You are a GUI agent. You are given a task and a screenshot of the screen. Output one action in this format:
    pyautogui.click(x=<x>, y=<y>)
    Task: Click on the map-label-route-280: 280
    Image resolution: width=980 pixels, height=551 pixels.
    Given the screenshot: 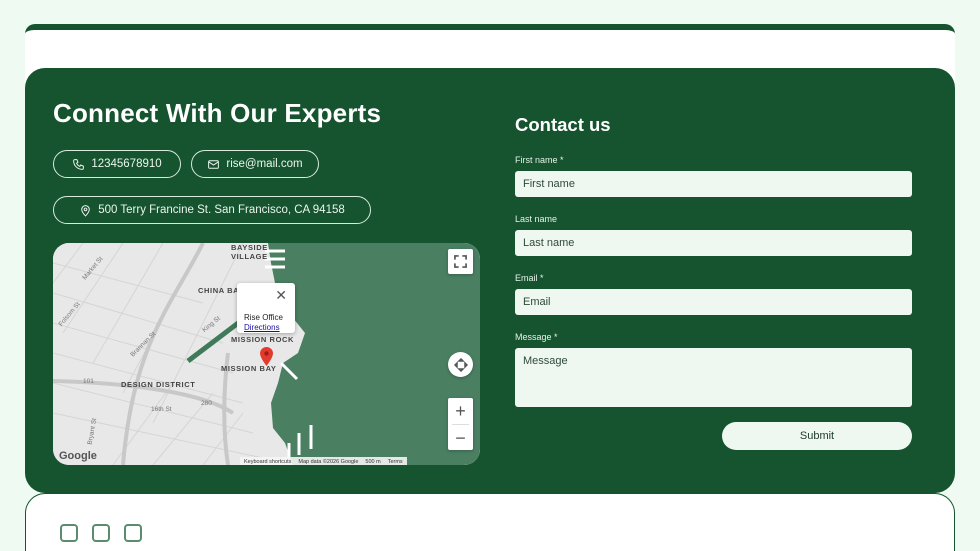 What is the action you would take?
    pyautogui.click(x=206, y=403)
    